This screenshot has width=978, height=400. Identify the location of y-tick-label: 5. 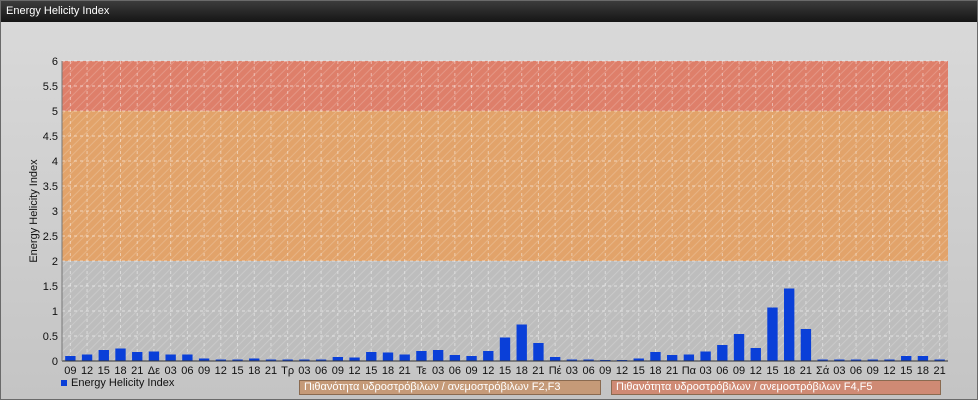
(55, 112).